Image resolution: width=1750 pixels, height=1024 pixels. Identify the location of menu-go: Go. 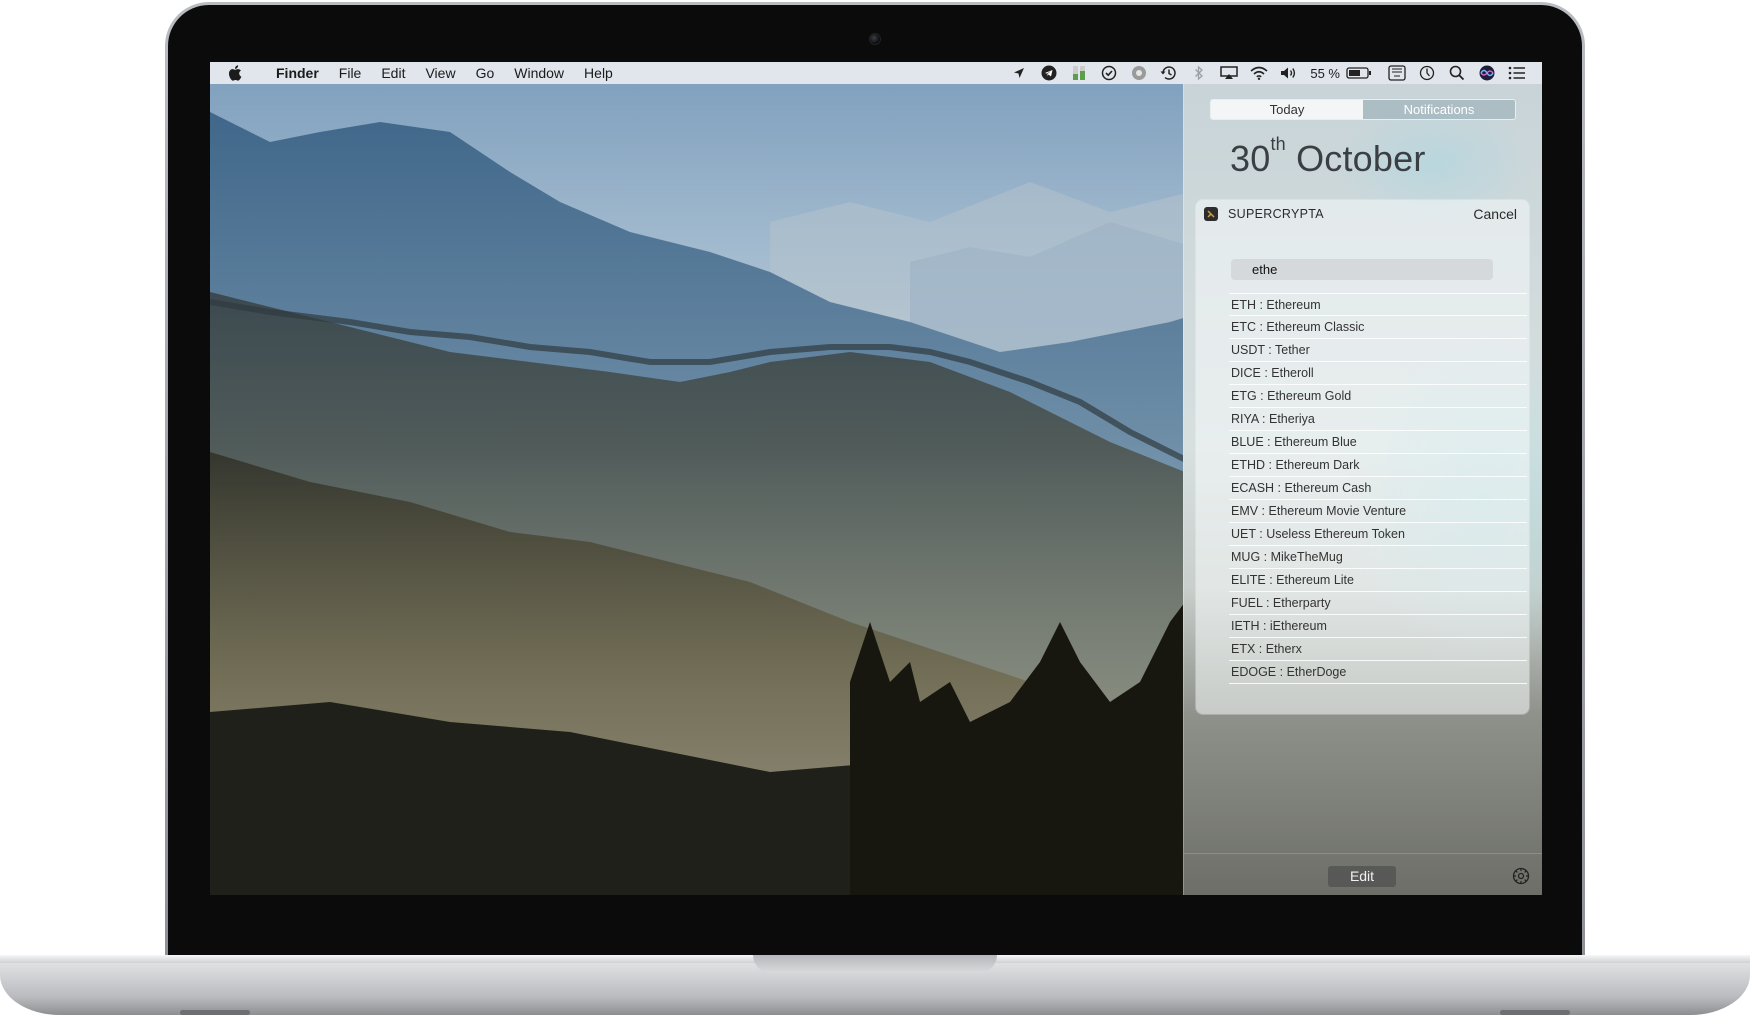
(485, 73).